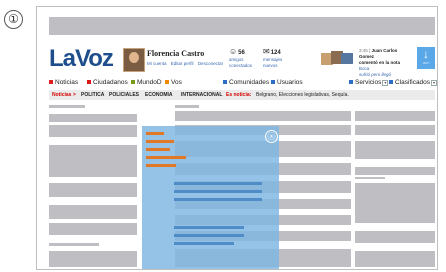  Describe the element at coordinates (81, 59) in the screenshot. I see `site-logo: LaVoz` at that location.